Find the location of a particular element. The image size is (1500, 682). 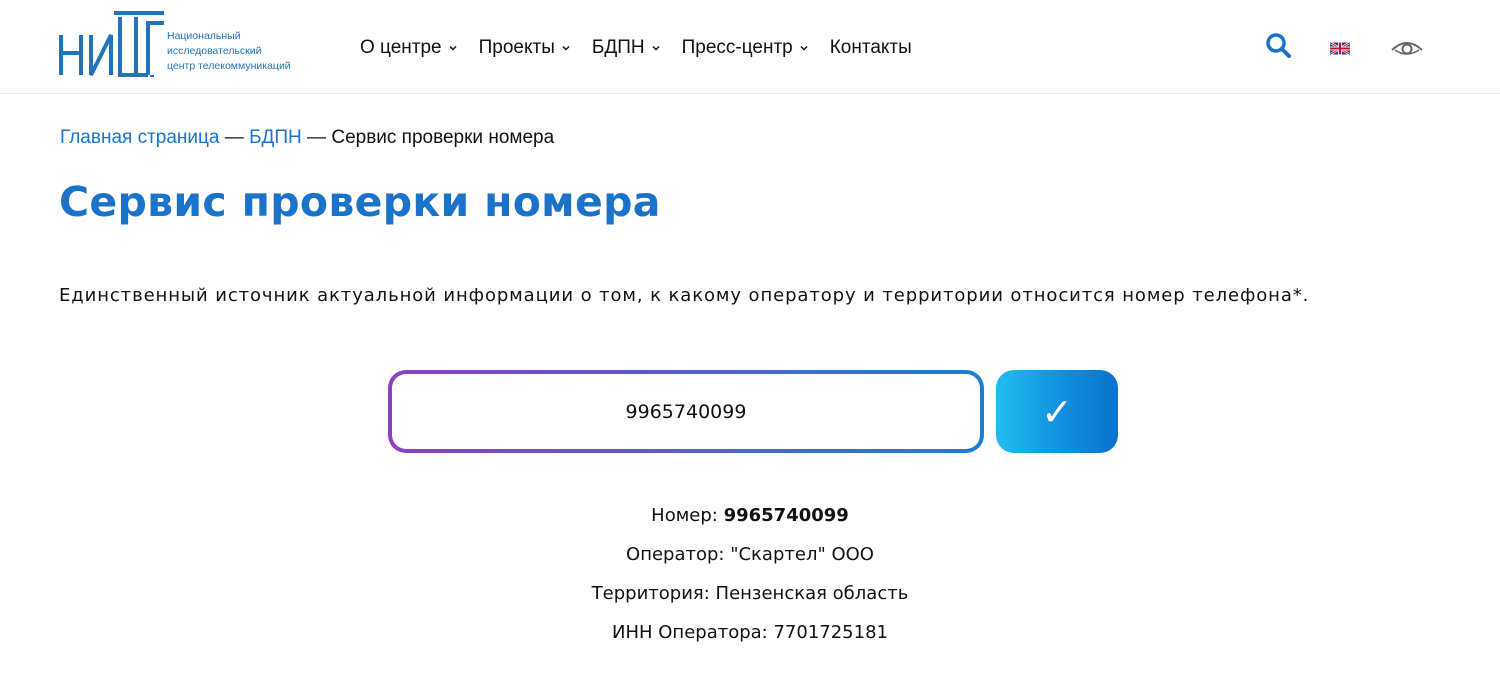

breadcrumb-bdpn-link: БДПН is located at coordinates (275, 137).